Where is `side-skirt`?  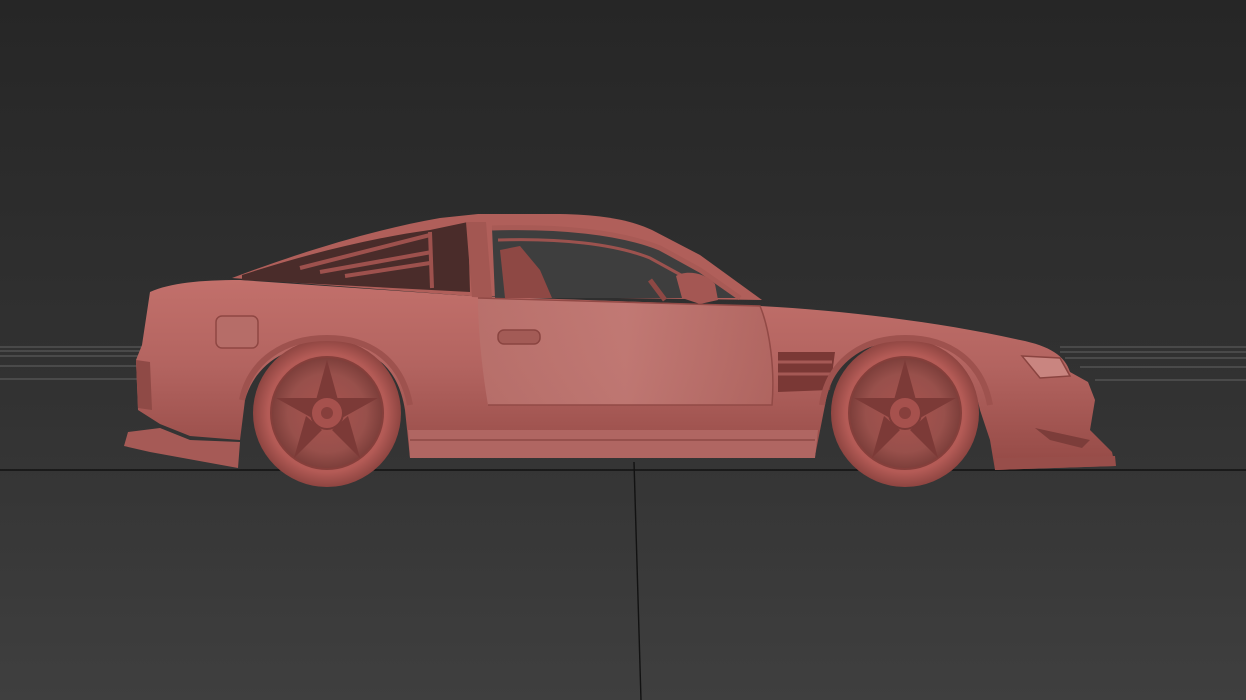
side-skirt is located at coordinates (613, 444).